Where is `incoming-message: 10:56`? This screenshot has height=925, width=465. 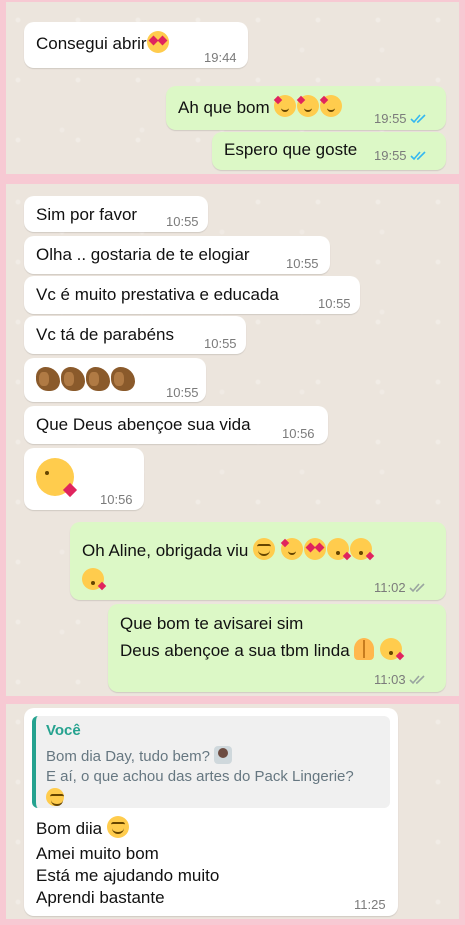
incoming-message: 10:56 is located at coordinates (84, 479).